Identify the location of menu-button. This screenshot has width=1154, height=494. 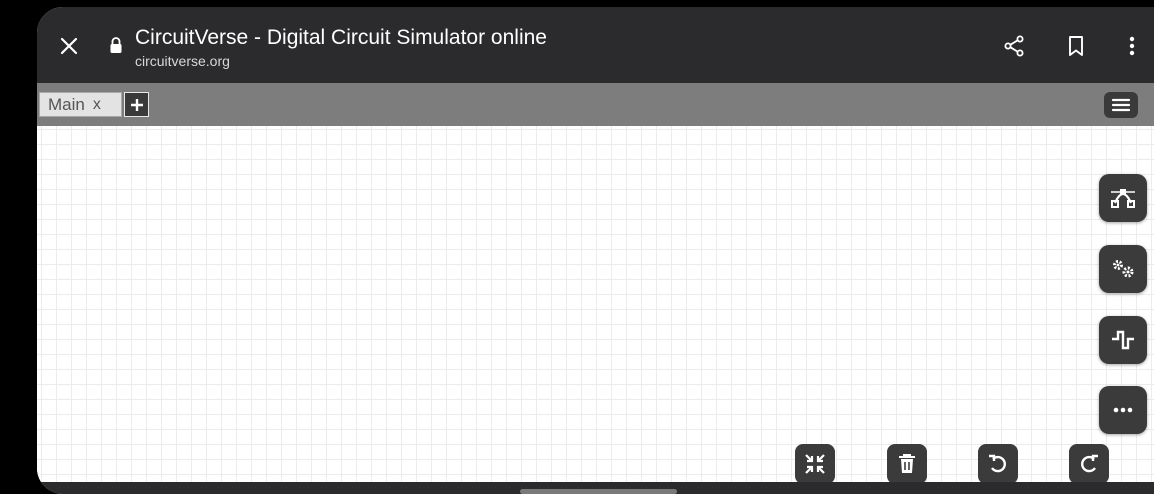
(1121, 105).